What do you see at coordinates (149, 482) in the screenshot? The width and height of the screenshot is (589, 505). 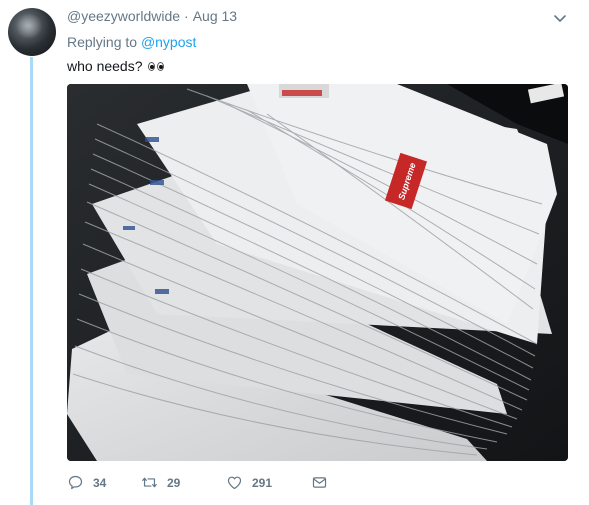 I see `retweet-icon` at bounding box center [149, 482].